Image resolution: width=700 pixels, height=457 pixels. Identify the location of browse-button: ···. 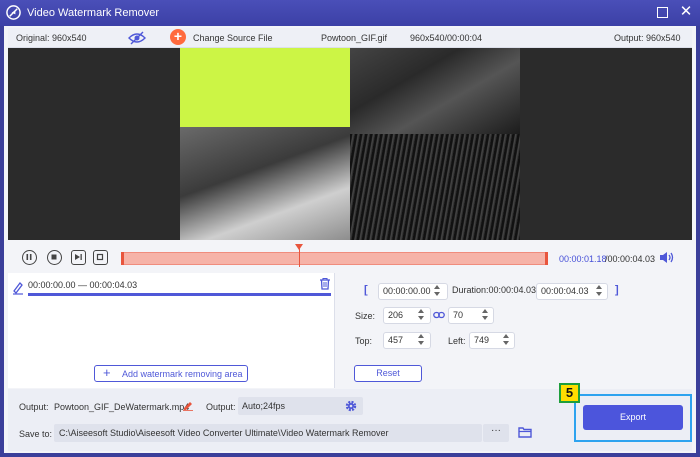
(496, 433).